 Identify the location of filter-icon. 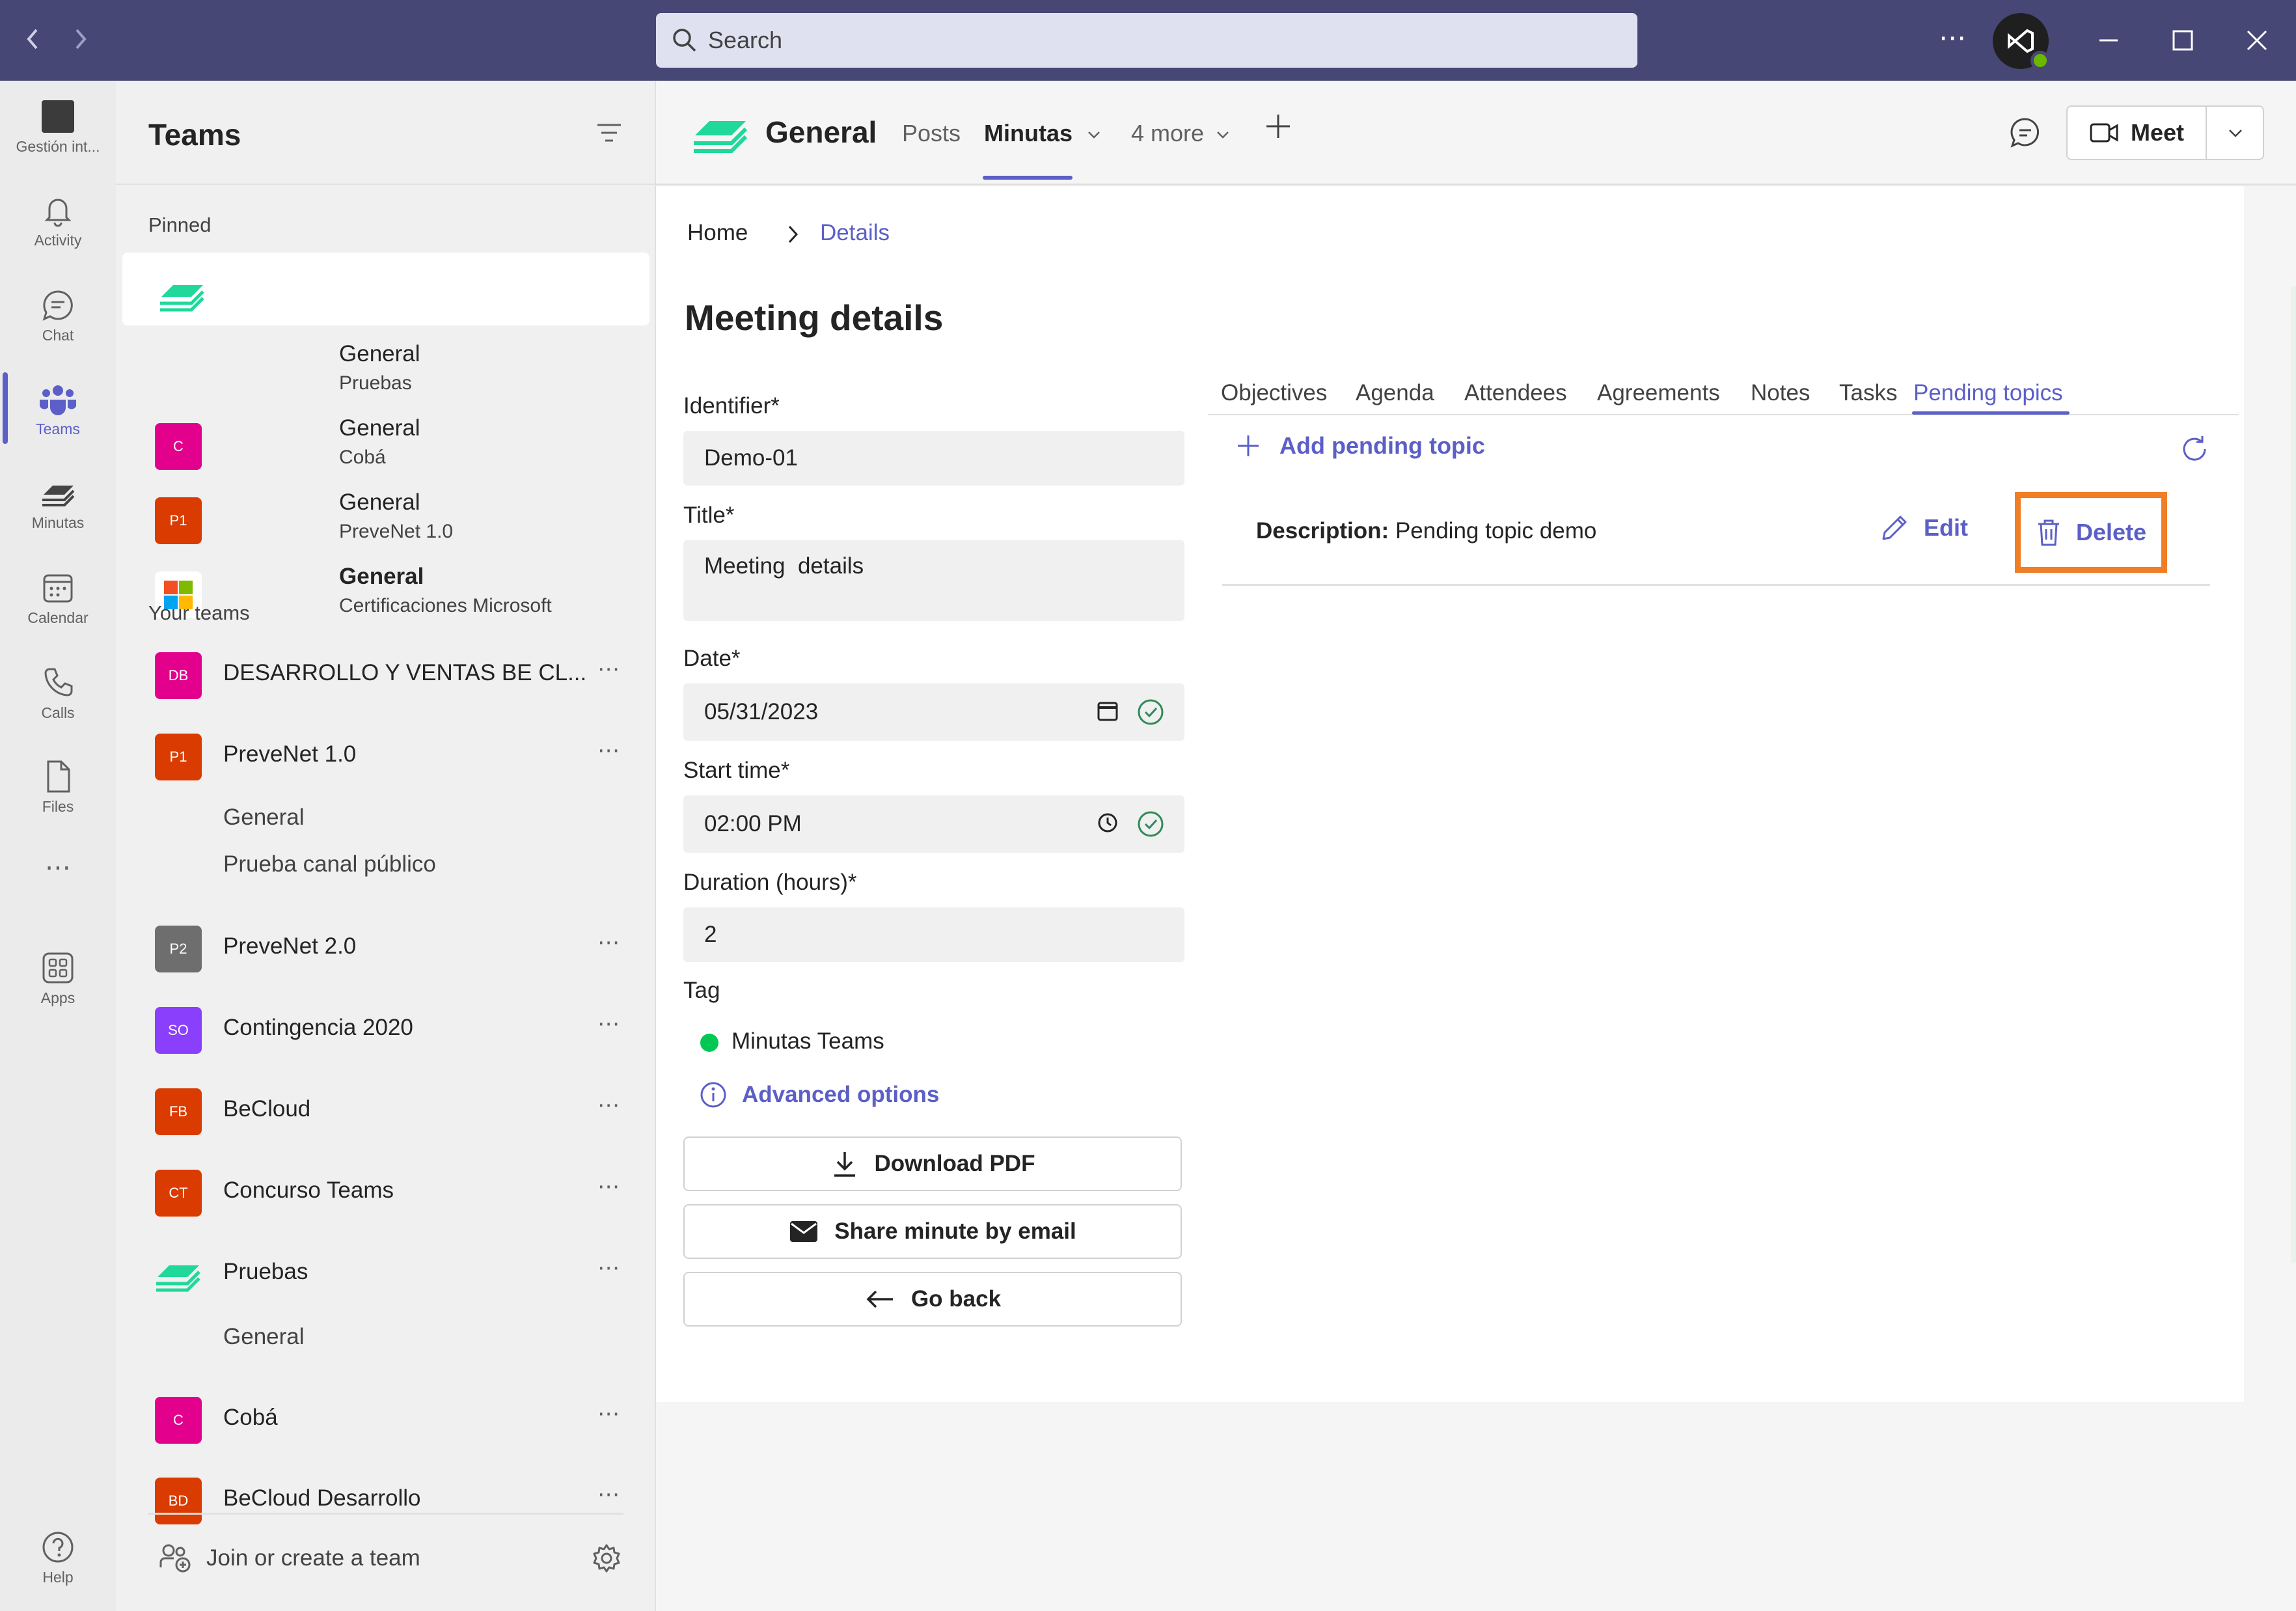
(609, 134).